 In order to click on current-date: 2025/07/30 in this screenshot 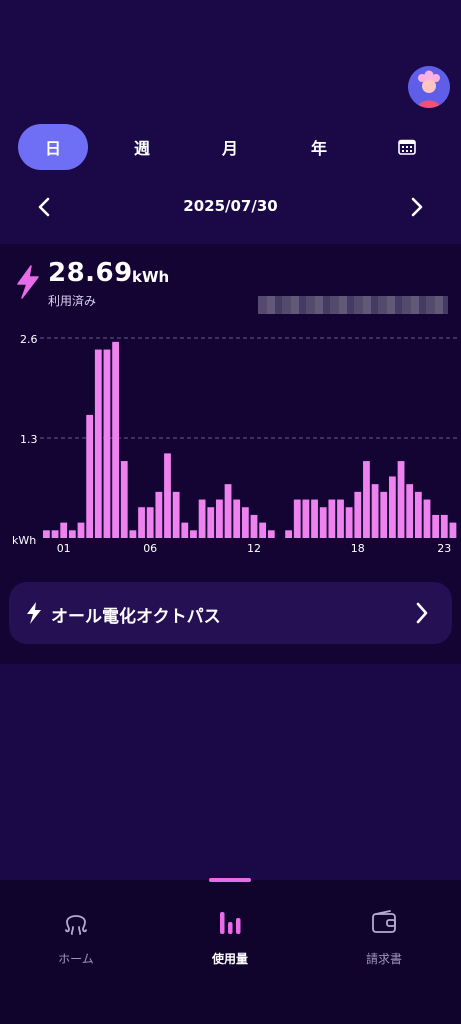, I will do `click(230, 206)`.